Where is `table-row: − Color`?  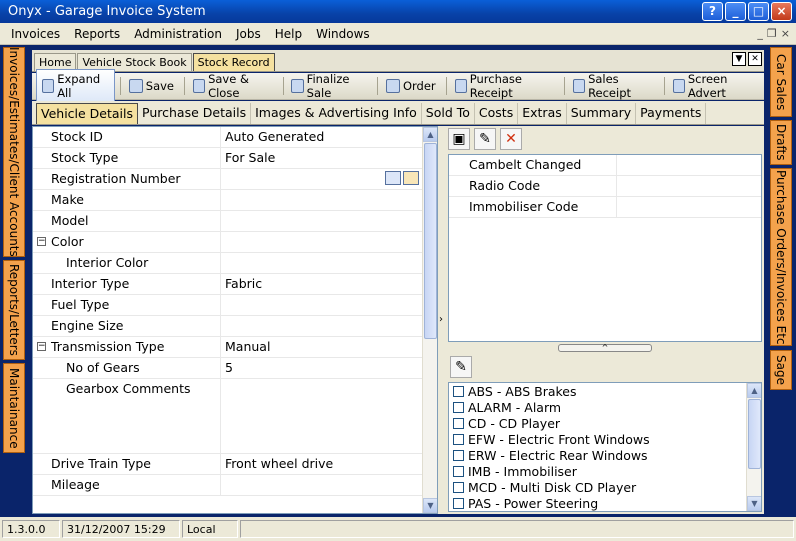 table-row: − Color is located at coordinates (228, 242).